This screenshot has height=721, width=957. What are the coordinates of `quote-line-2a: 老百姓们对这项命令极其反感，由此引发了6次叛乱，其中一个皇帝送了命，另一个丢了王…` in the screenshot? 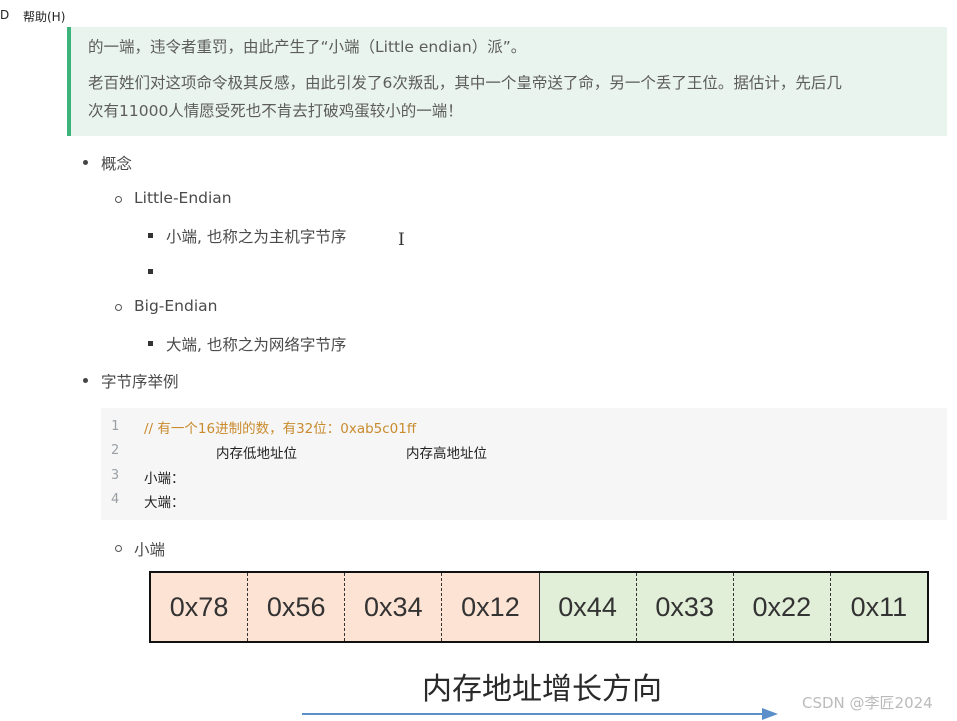 It's located at (465, 83).